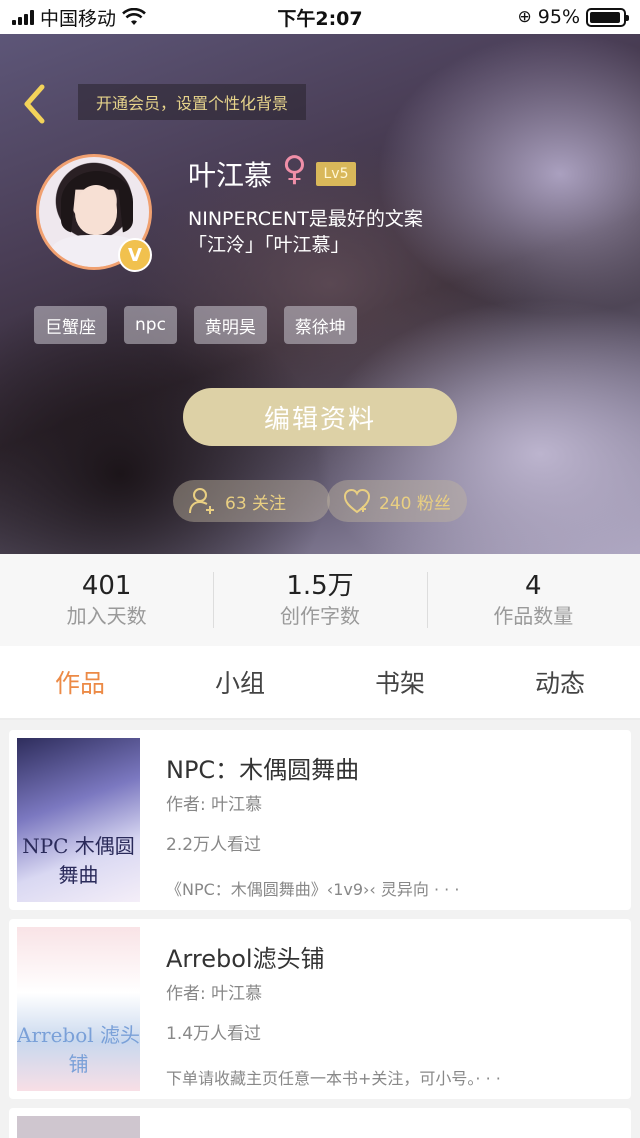  I want to click on bio-line-1: NINPERCENT是最好的文案, so click(305, 219).